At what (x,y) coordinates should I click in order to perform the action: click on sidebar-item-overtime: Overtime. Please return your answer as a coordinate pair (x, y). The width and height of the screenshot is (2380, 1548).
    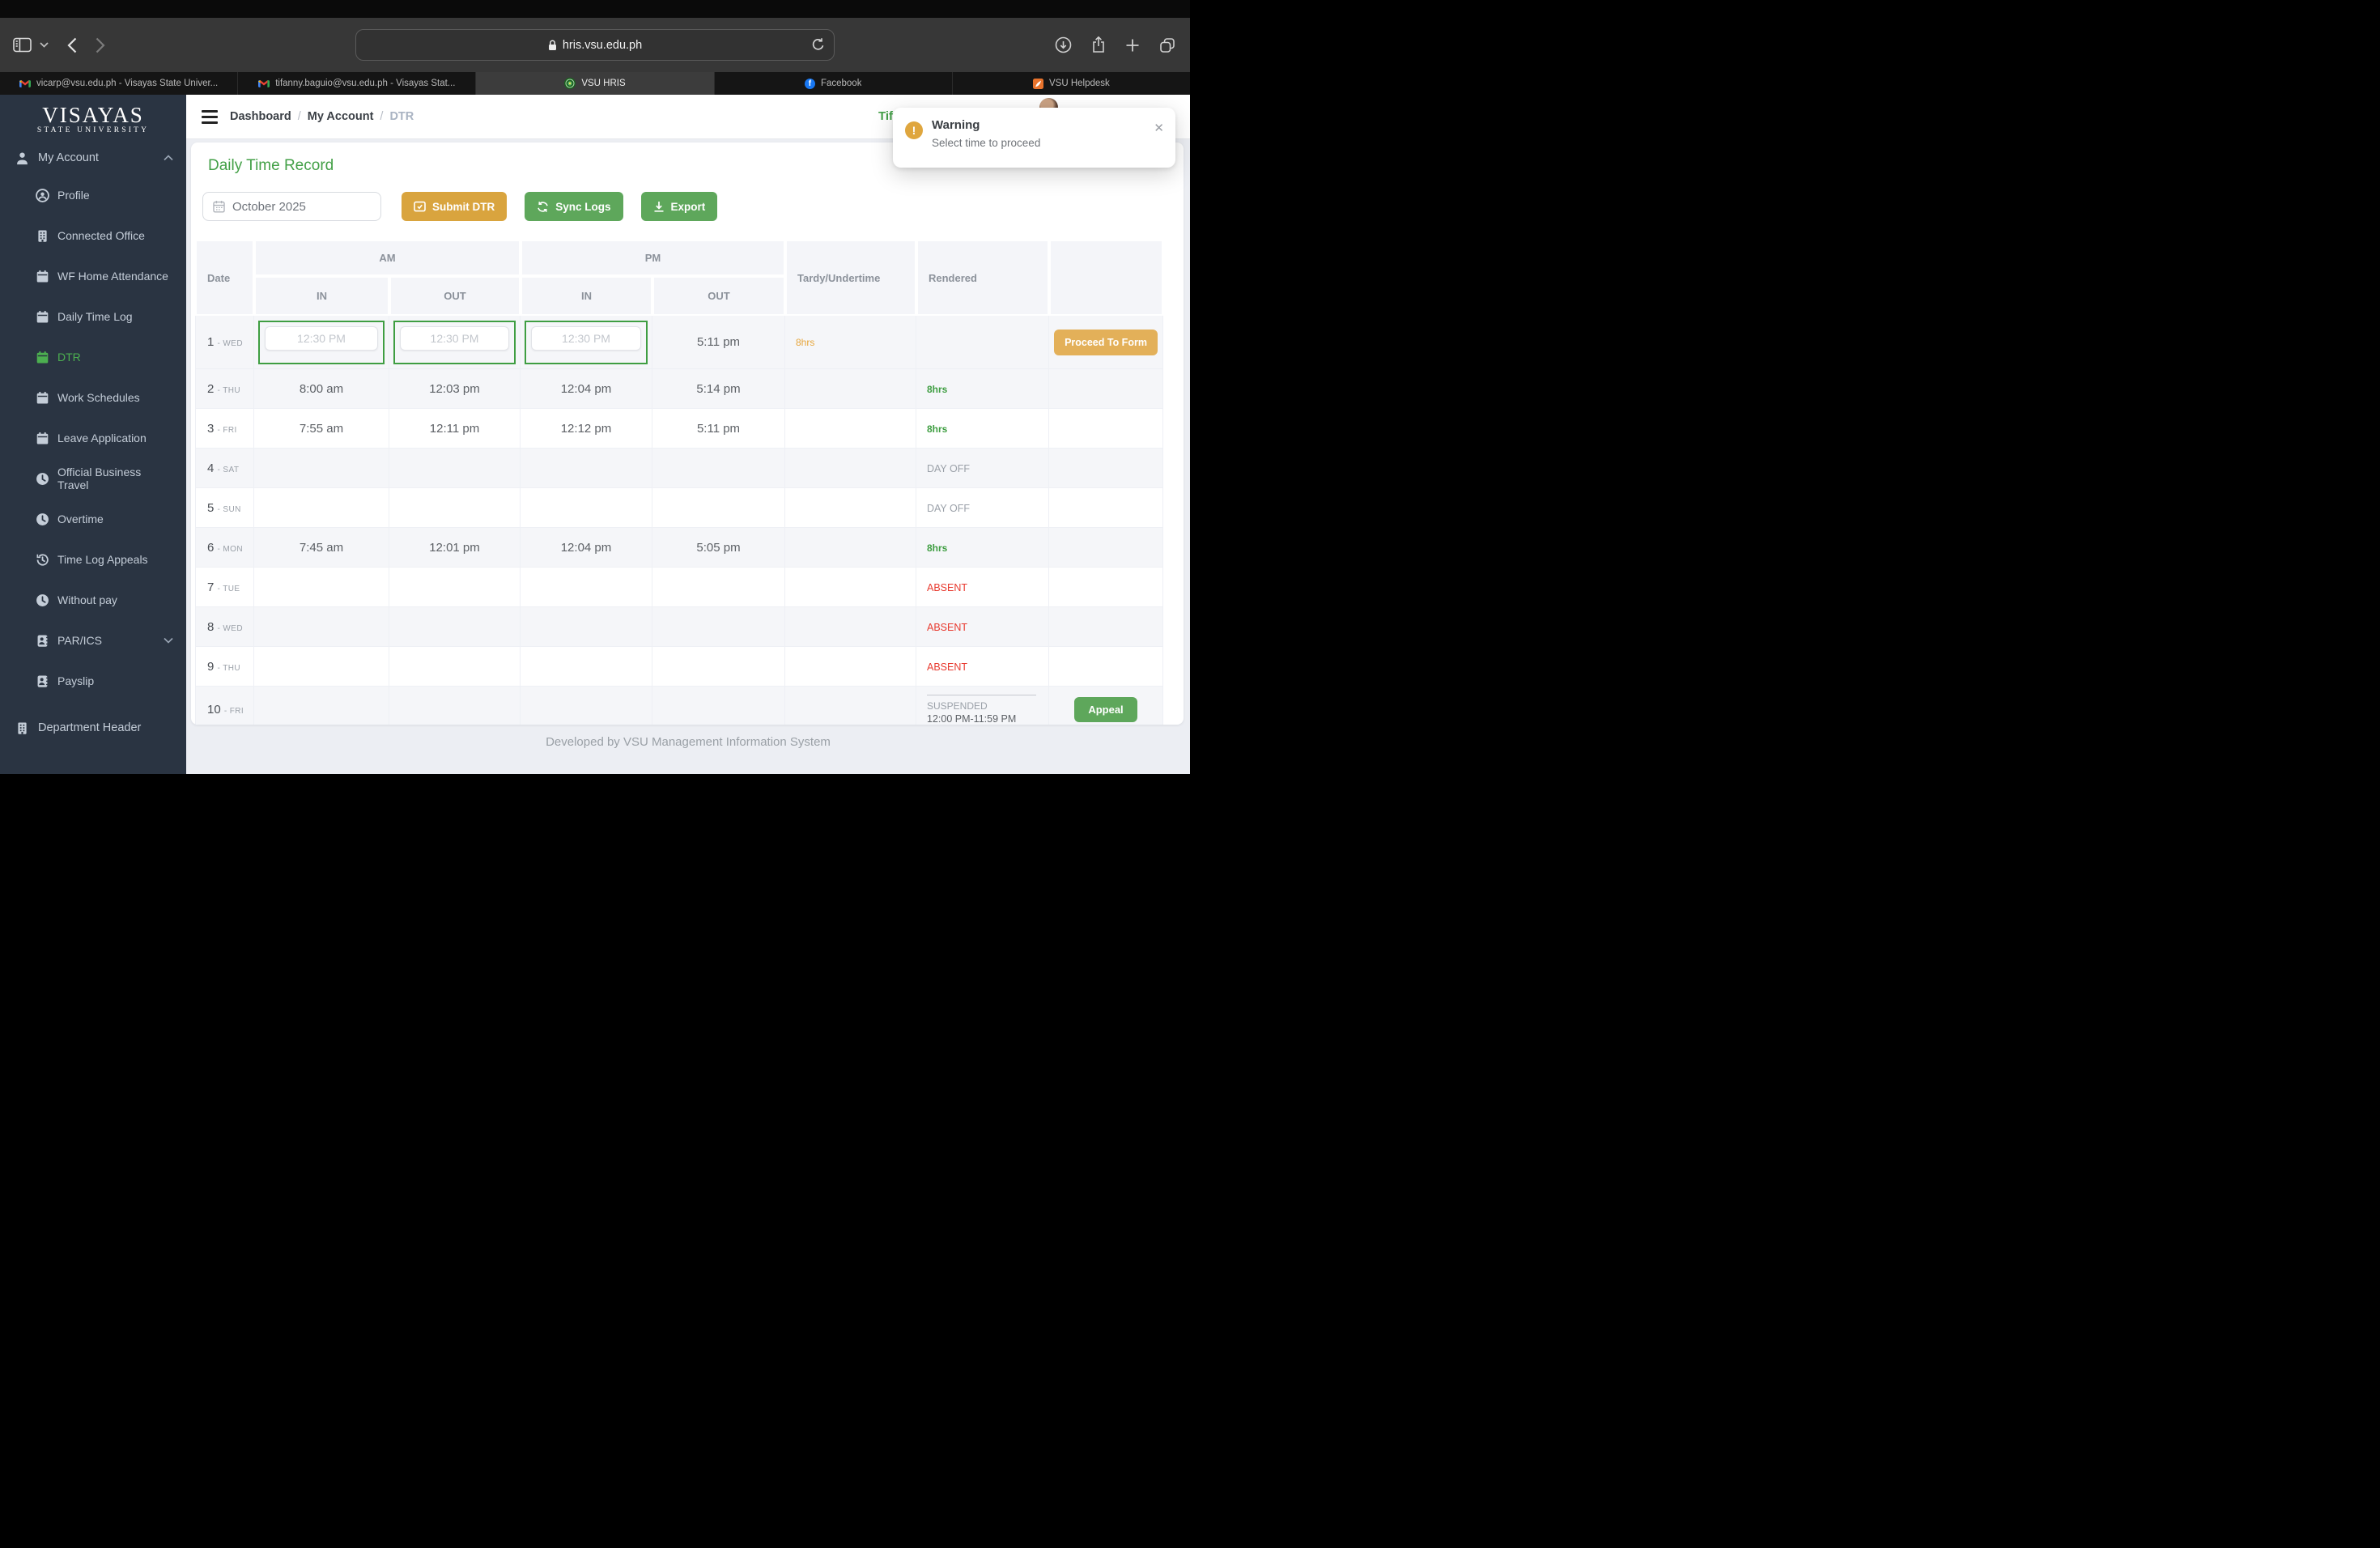
    Looking at the image, I should click on (93, 519).